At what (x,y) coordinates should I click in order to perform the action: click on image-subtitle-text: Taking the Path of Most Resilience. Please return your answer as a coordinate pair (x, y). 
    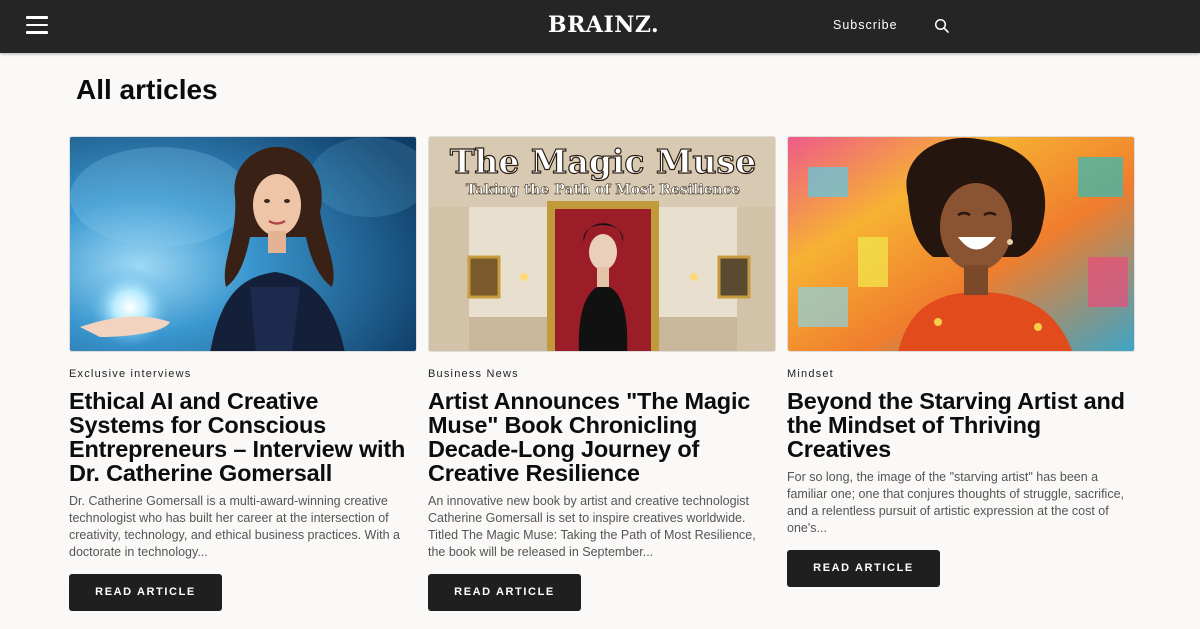
    Looking at the image, I should click on (603, 190).